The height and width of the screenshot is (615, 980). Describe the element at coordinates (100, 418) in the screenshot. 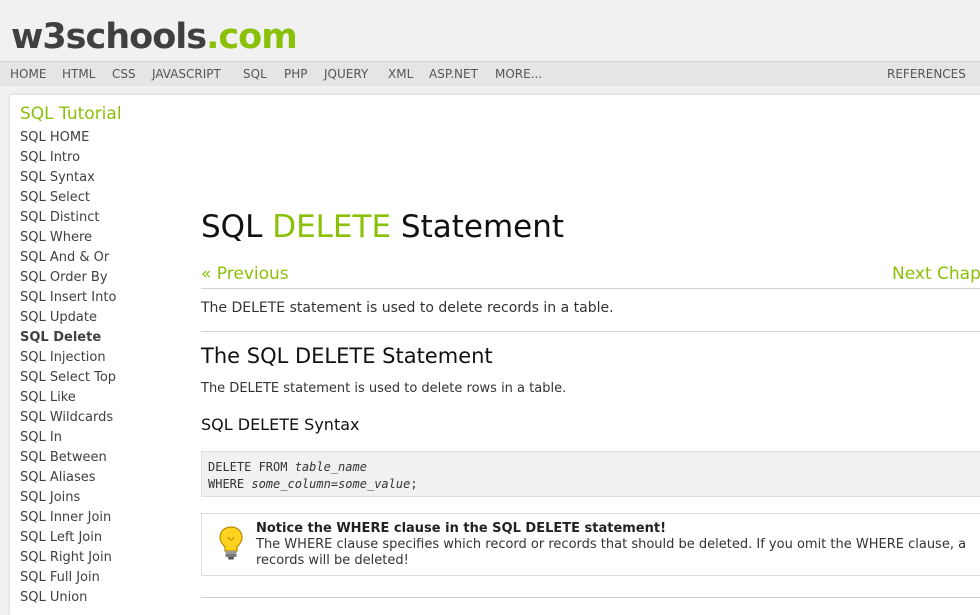

I see `sidebar-item-wildcards: SQL Wildcards` at that location.